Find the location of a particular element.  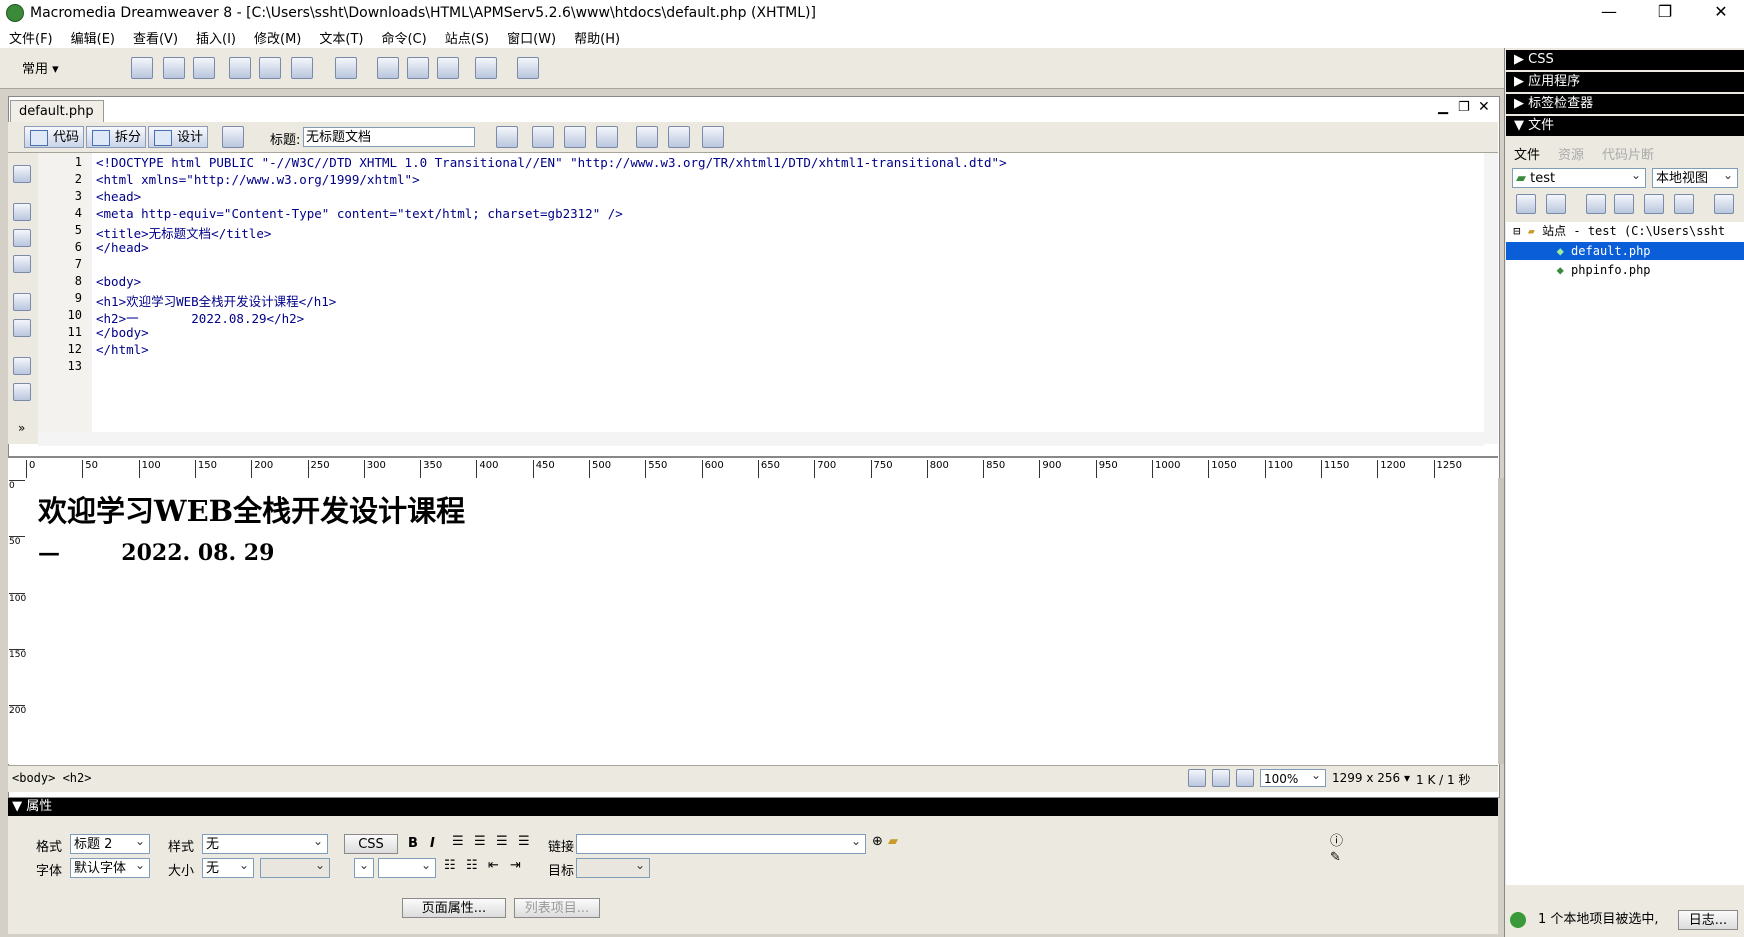

pointer-tool-icon is located at coordinates (1197, 778).